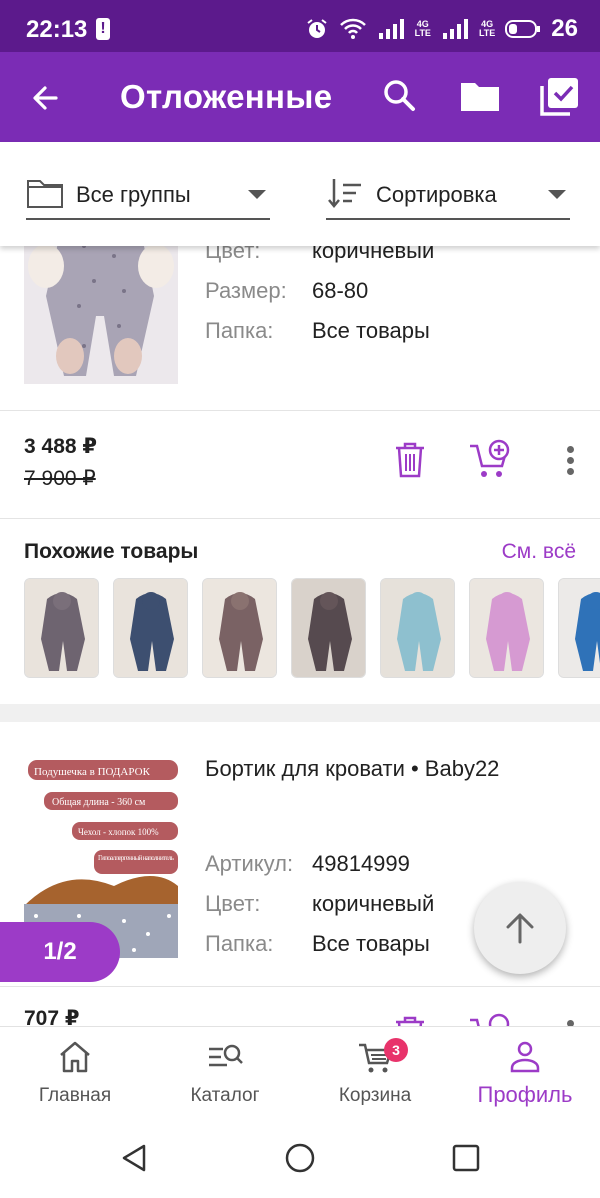  Describe the element at coordinates (45, 194) in the screenshot. I see `folder-outline-icon` at that location.